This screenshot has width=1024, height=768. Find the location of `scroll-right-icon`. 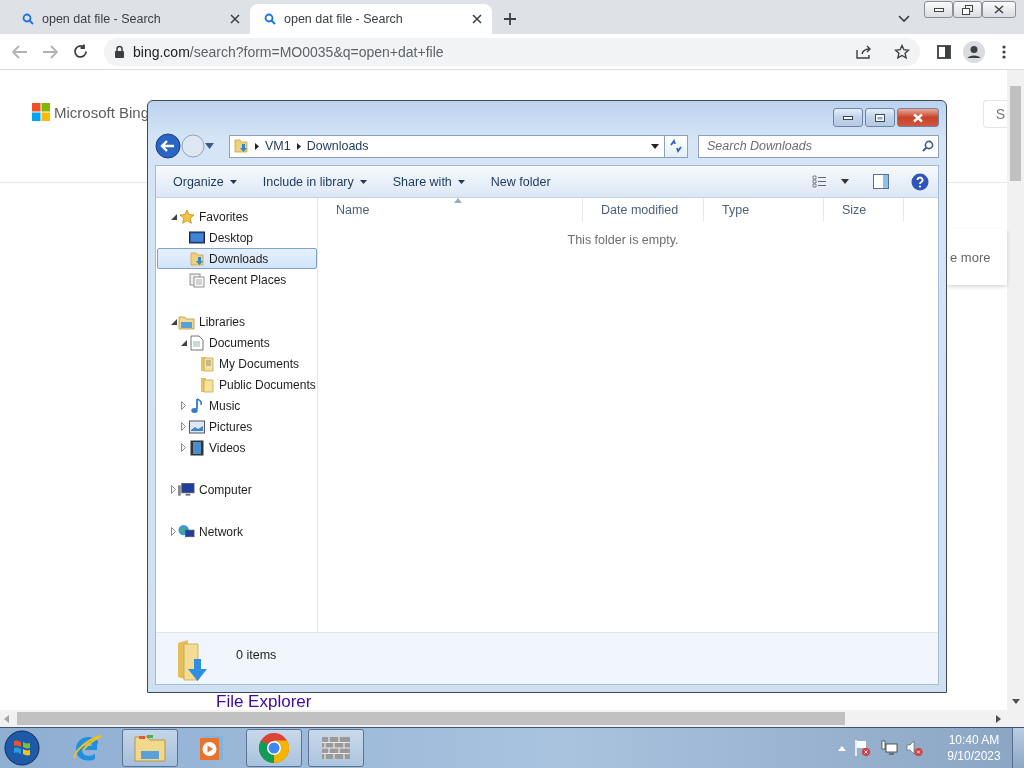

scroll-right-icon is located at coordinates (998, 718).